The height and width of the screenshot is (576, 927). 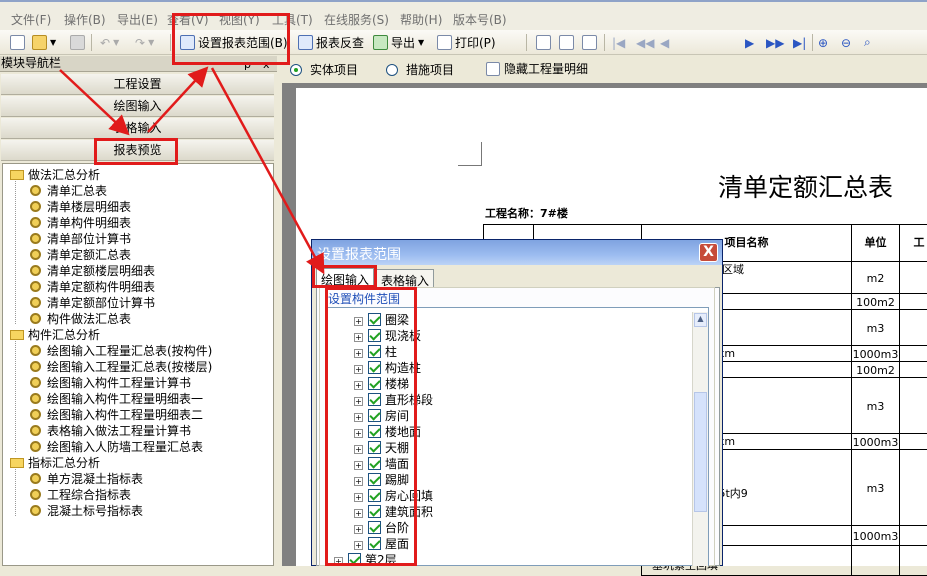 I want to click on export-button: 导出 ▼, so click(x=398, y=42).